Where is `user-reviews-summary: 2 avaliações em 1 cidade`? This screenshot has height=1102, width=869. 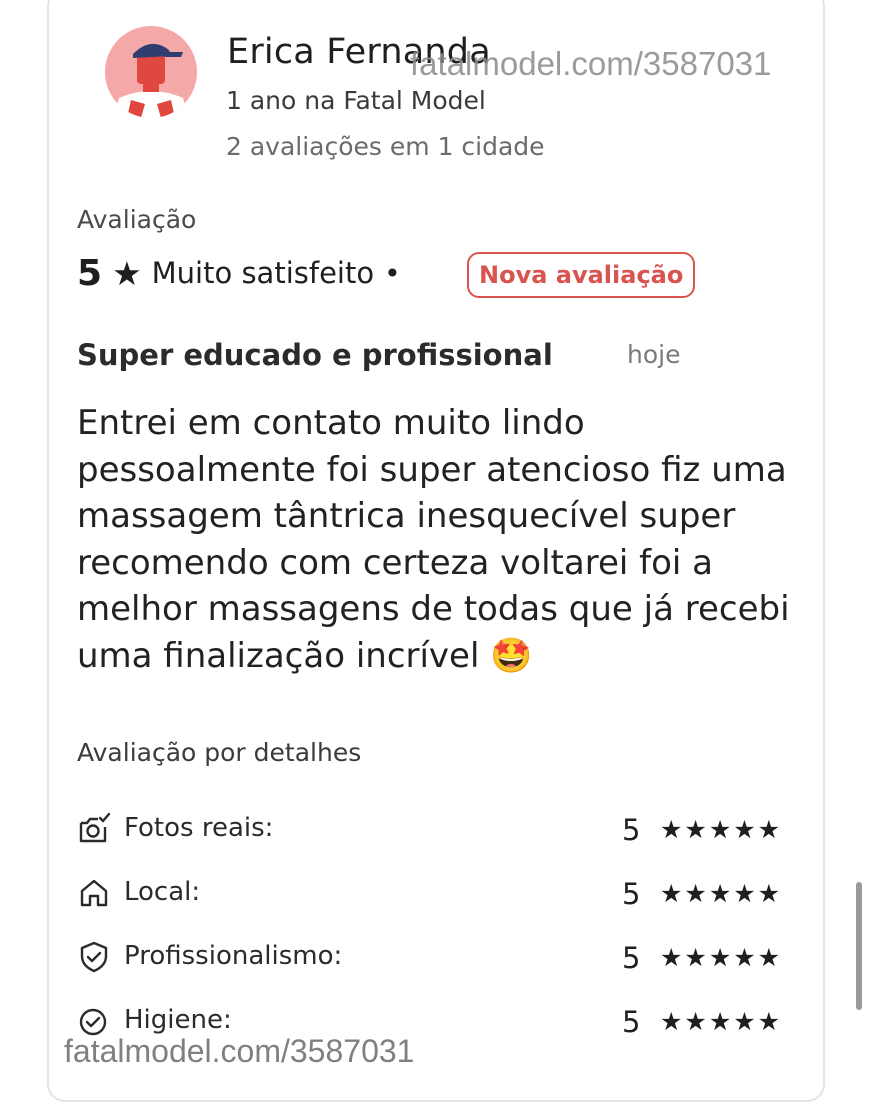 user-reviews-summary: 2 avaliações em 1 cidade is located at coordinates (385, 146).